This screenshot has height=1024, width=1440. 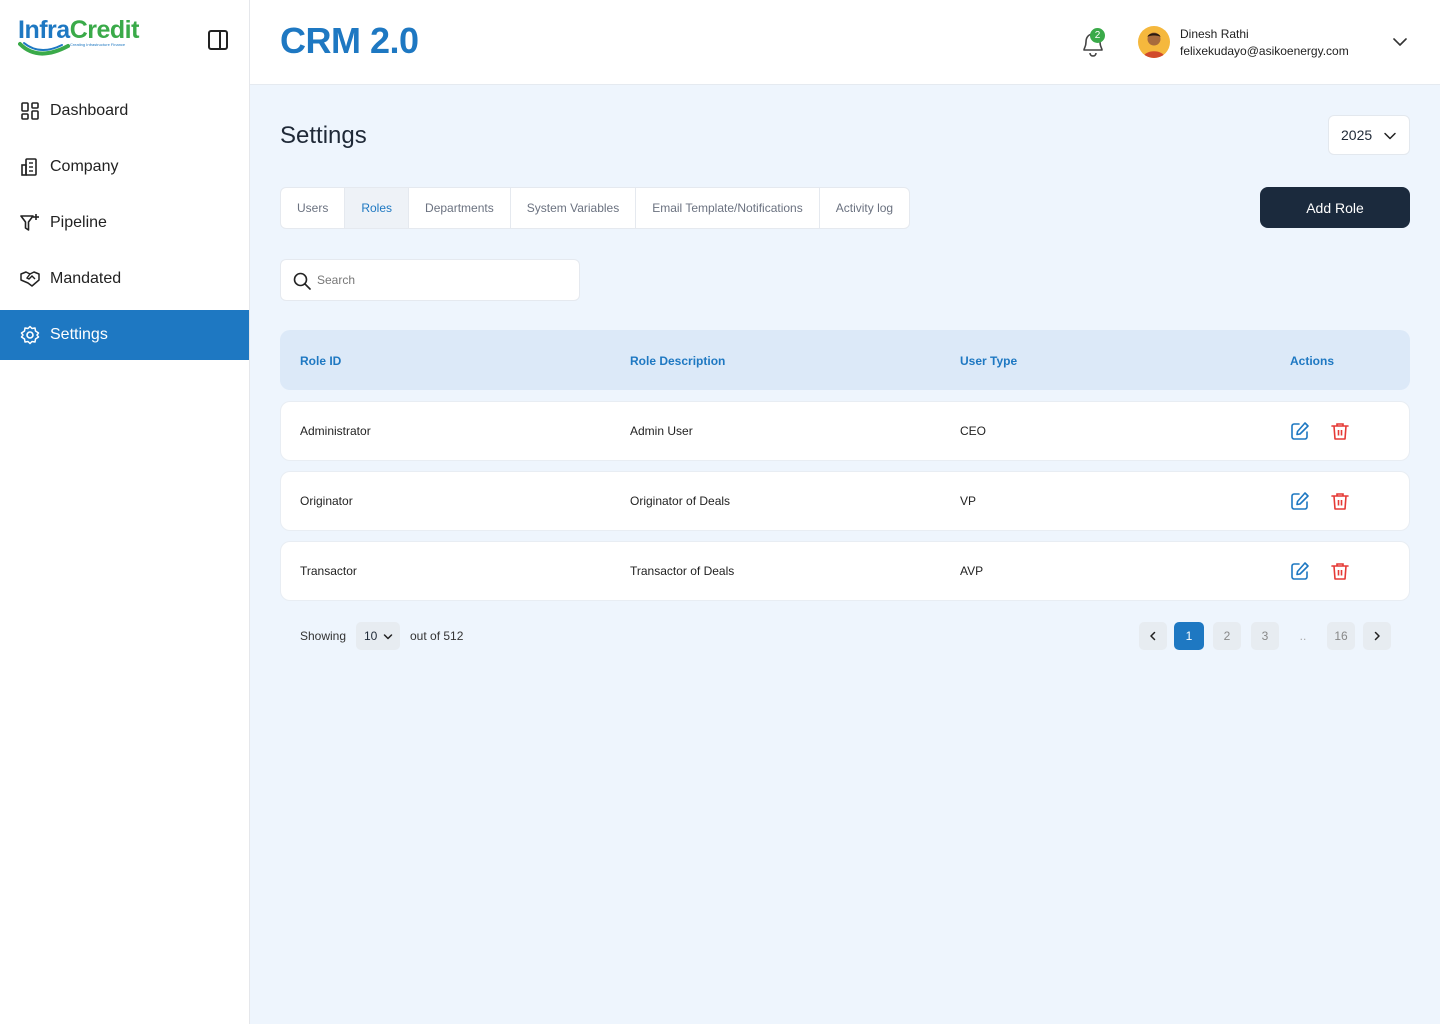 I want to click on column-header-user-type: User Type, so click(x=988, y=361).